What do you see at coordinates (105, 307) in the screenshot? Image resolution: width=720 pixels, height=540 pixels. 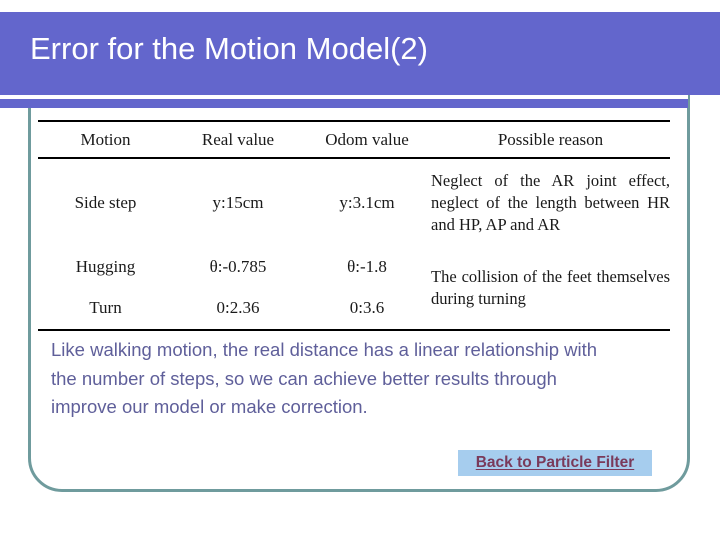 I see `cell-motion: Turn` at bounding box center [105, 307].